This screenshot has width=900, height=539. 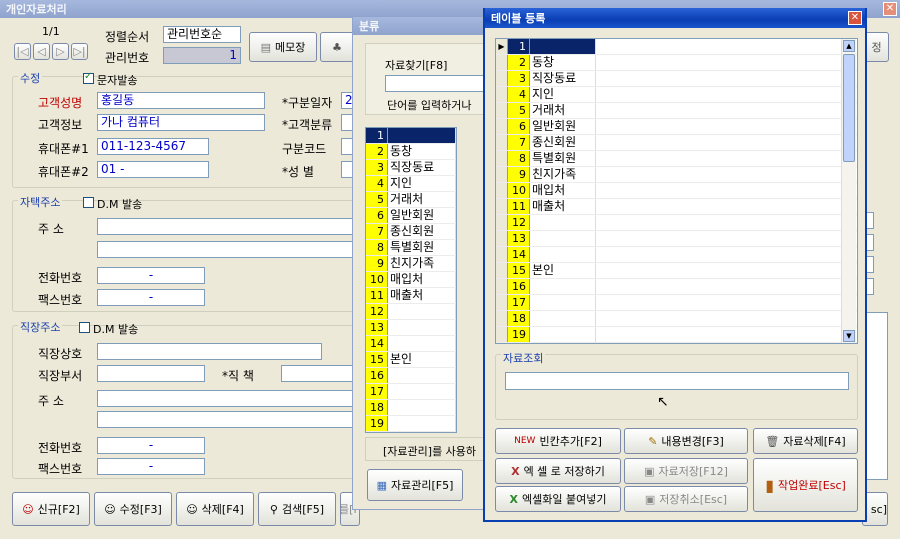 What do you see at coordinates (226, 226) in the screenshot?
I see `home-addr1-field` at bounding box center [226, 226].